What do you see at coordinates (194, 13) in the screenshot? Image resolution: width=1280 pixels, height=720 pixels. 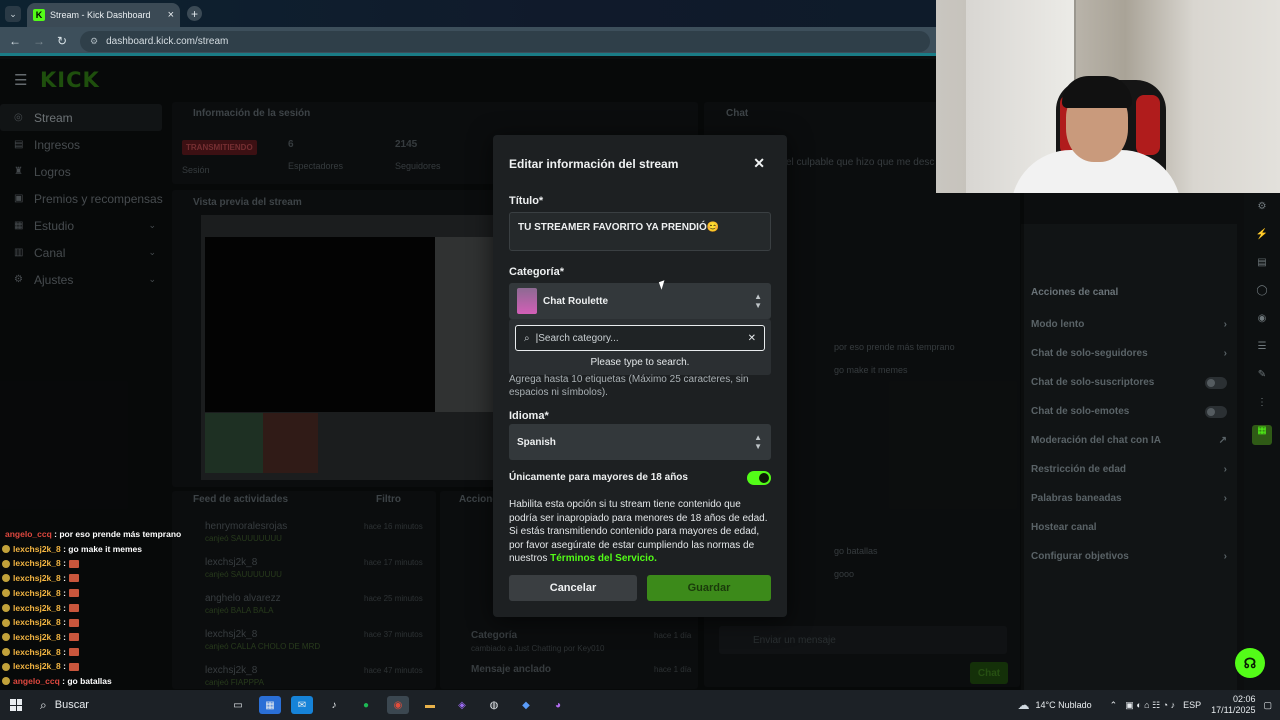 I see `new-tab-button: +` at bounding box center [194, 13].